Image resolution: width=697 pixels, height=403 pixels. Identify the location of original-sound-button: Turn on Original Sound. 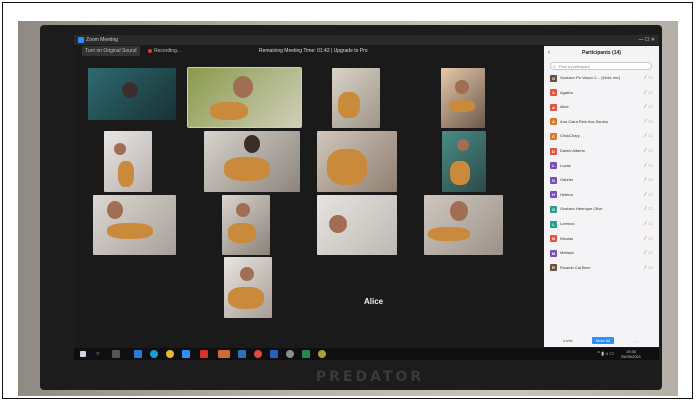
(111, 51).